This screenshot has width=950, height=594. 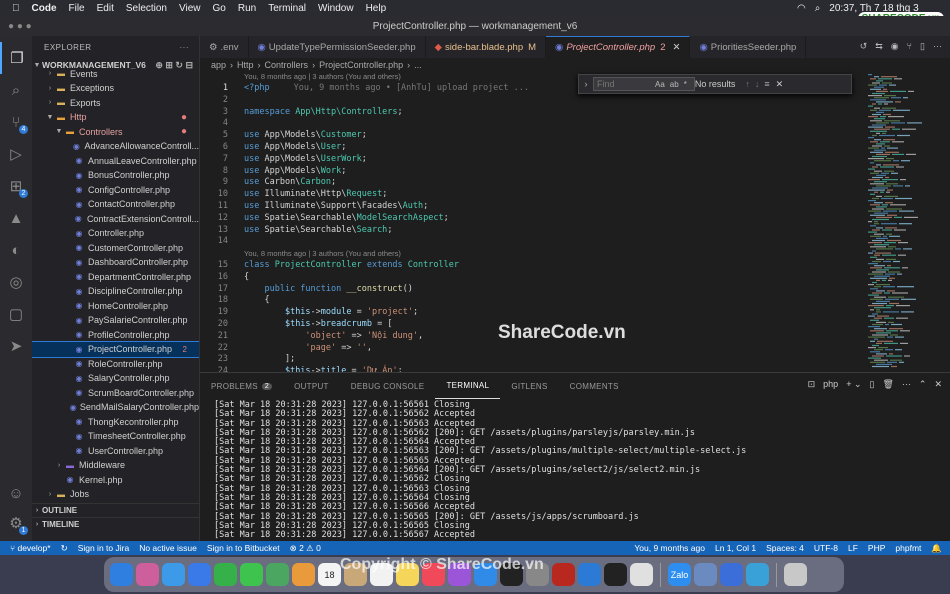 What do you see at coordinates (77, 8) in the screenshot?
I see `menu-file: File` at bounding box center [77, 8].